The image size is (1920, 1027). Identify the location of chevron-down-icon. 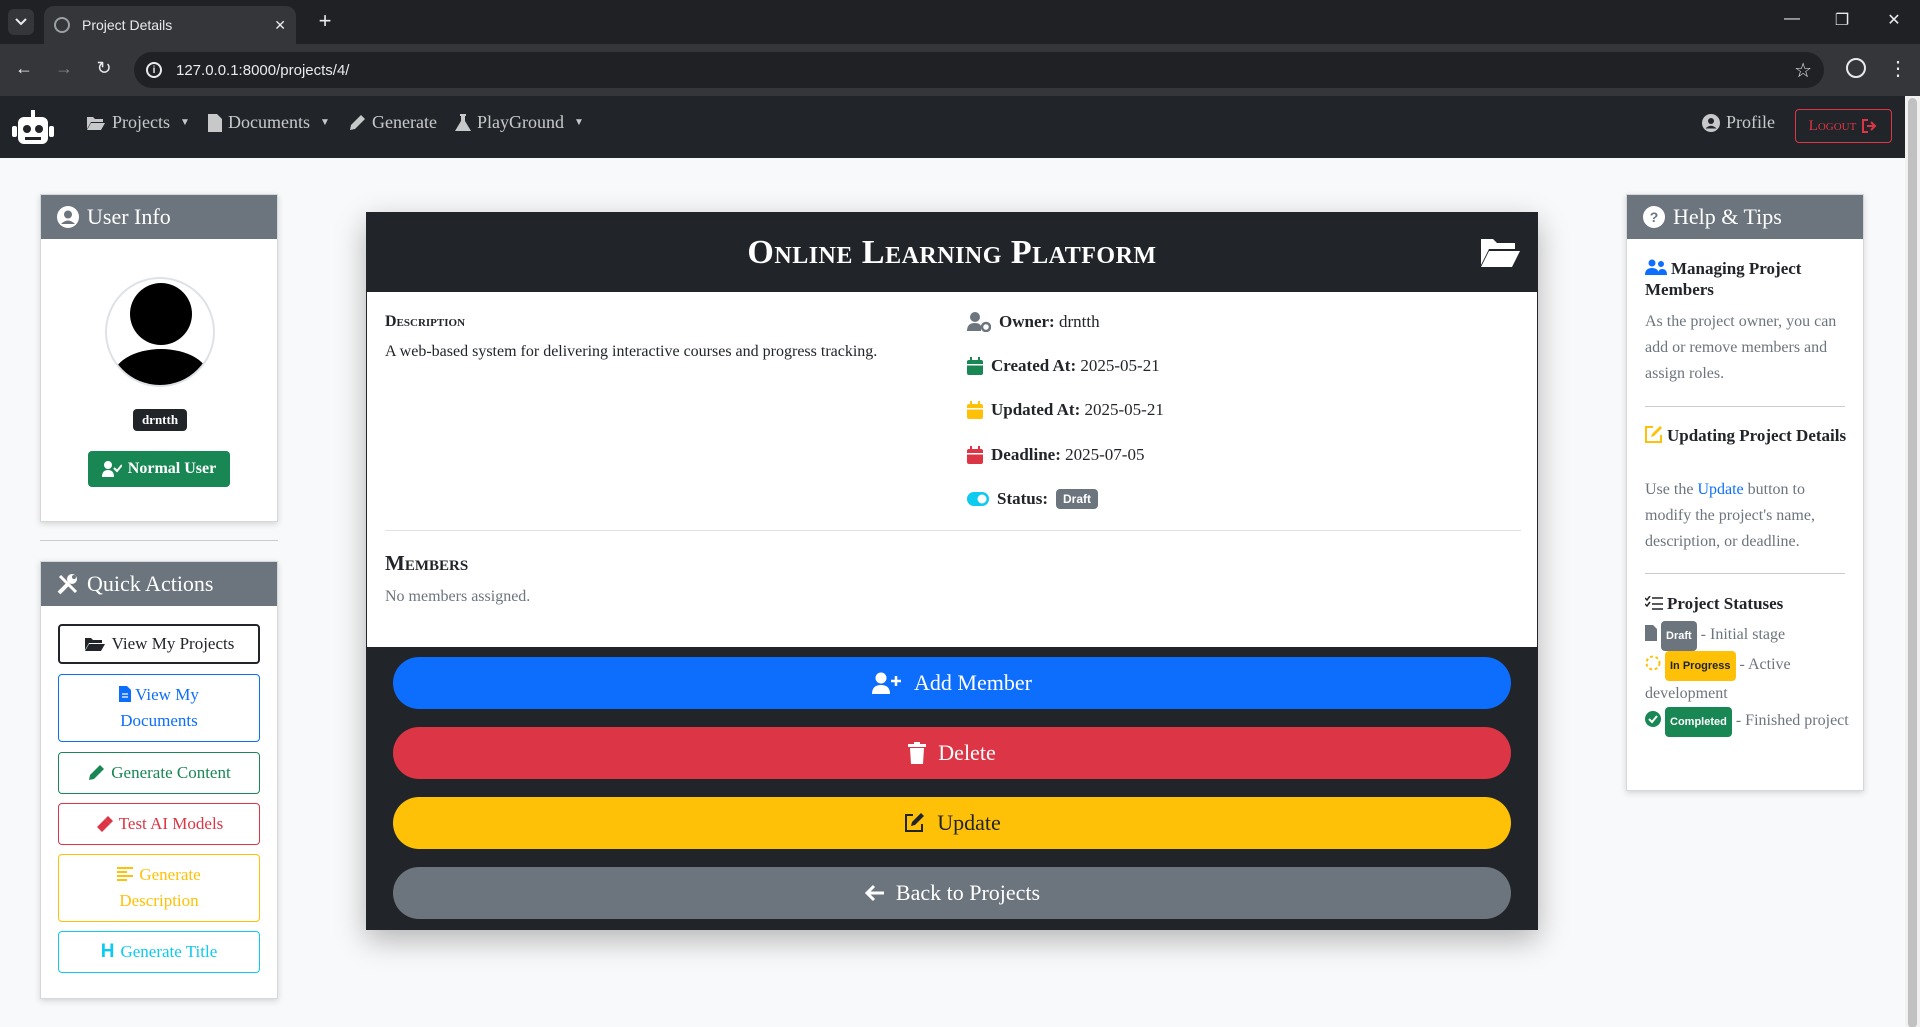
(21, 22).